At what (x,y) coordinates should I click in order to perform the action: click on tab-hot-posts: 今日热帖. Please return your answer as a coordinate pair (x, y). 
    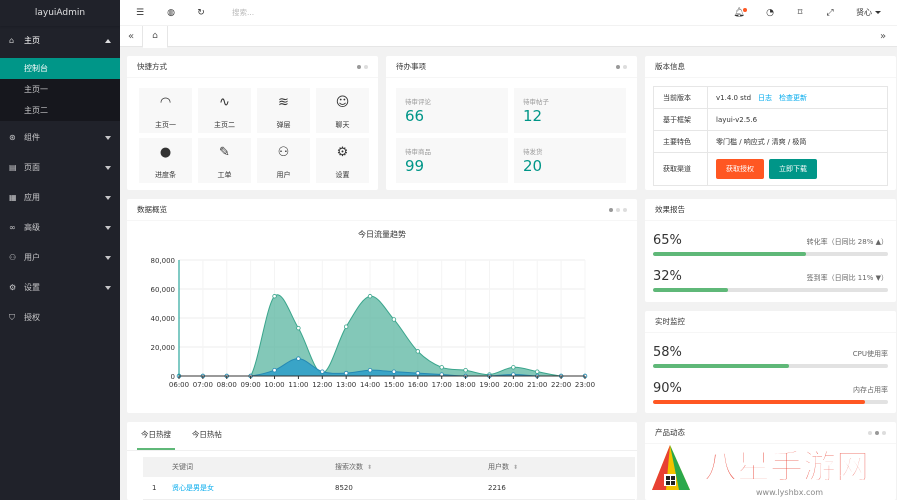
    Looking at the image, I should click on (207, 436).